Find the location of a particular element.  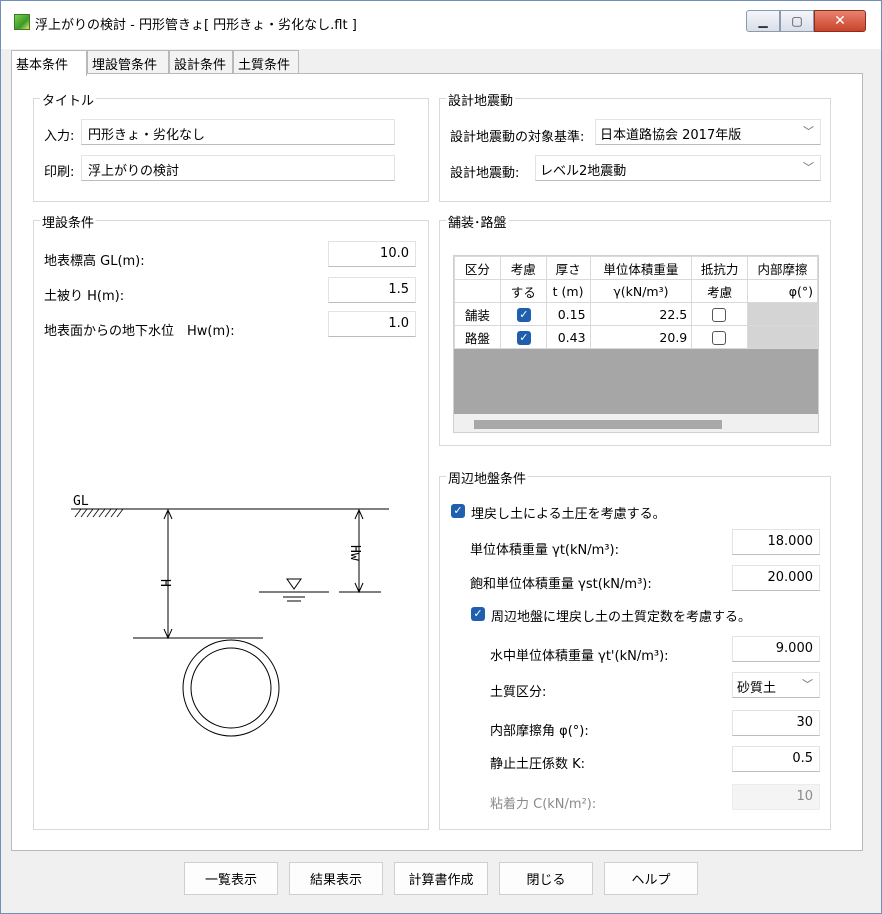

cohesion-label: 粘着力 C(kN/m²): is located at coordinates (543, 804).